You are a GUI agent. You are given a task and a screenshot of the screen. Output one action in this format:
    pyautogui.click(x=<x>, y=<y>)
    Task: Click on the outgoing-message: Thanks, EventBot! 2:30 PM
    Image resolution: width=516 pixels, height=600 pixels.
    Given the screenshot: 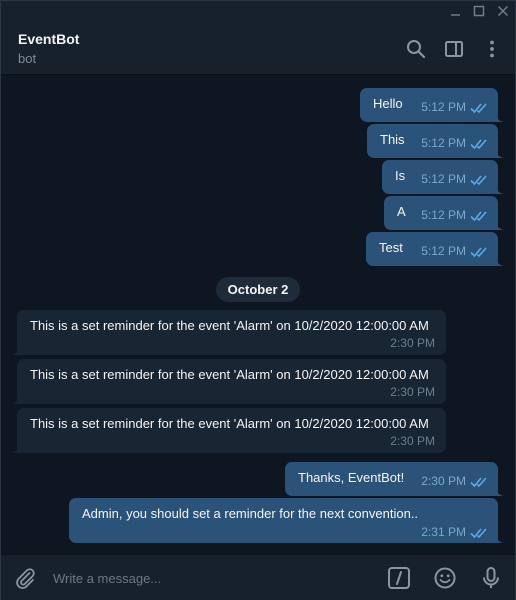 What is the action you would take?
    pyautogui.click(x=394, y=479)
    